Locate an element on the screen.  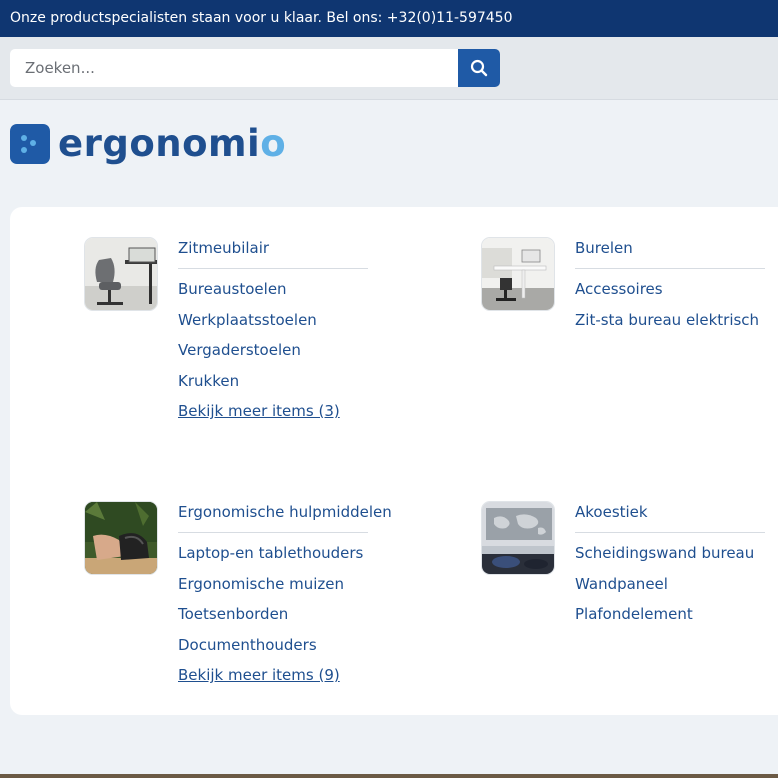
search-button is located at coordinates (479, 68).